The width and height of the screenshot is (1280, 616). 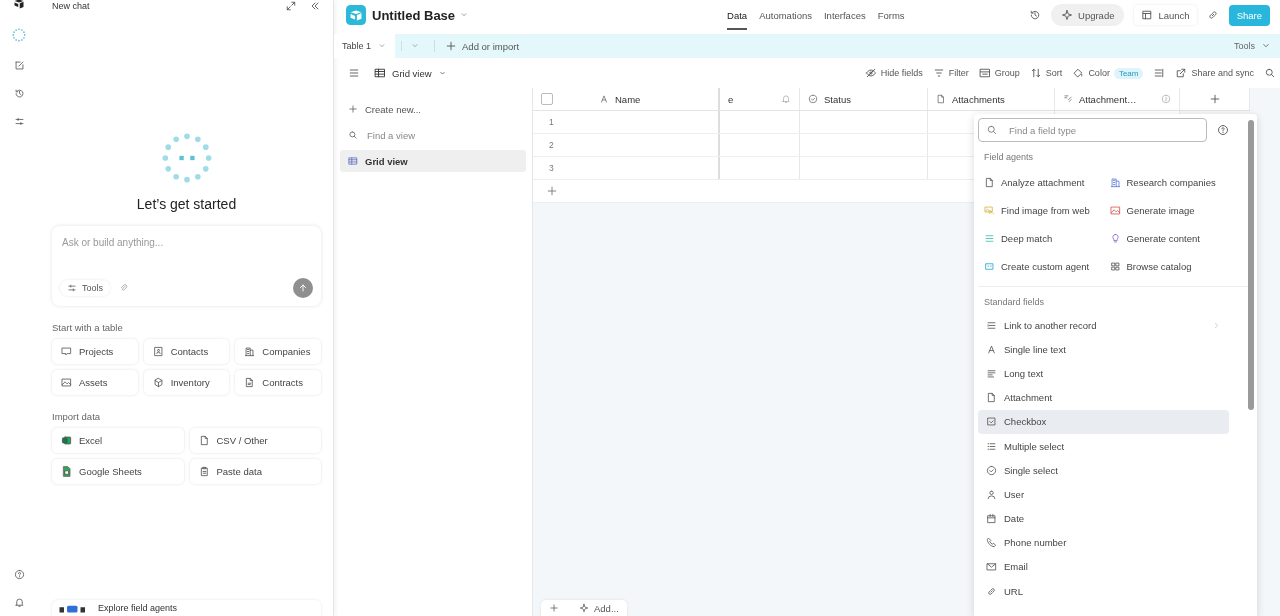 What do you see at coordinates (1088, 15) in the screenshot?
I see `upgrade-button: Upgrade` at bounding box center [1088, 15].